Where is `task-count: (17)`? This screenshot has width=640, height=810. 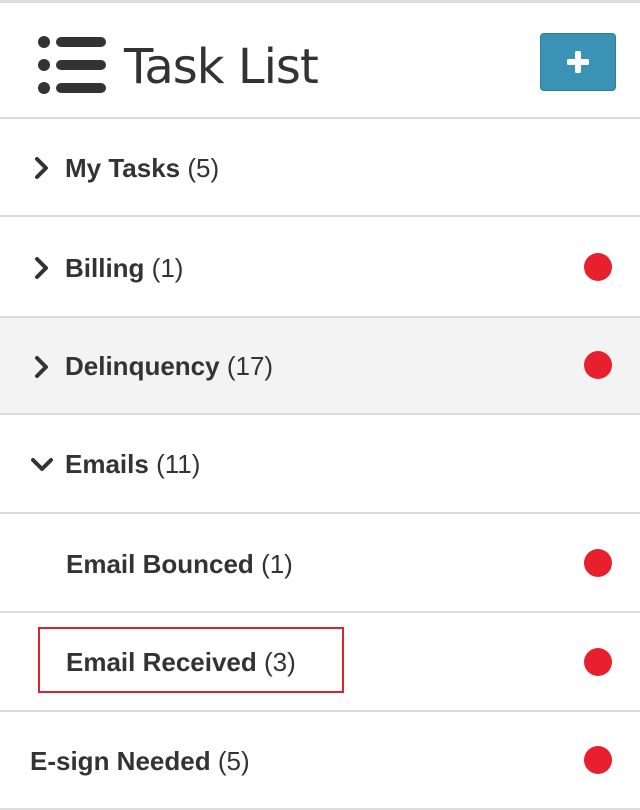
task-count: (17) is located at coordinates (250, 366).